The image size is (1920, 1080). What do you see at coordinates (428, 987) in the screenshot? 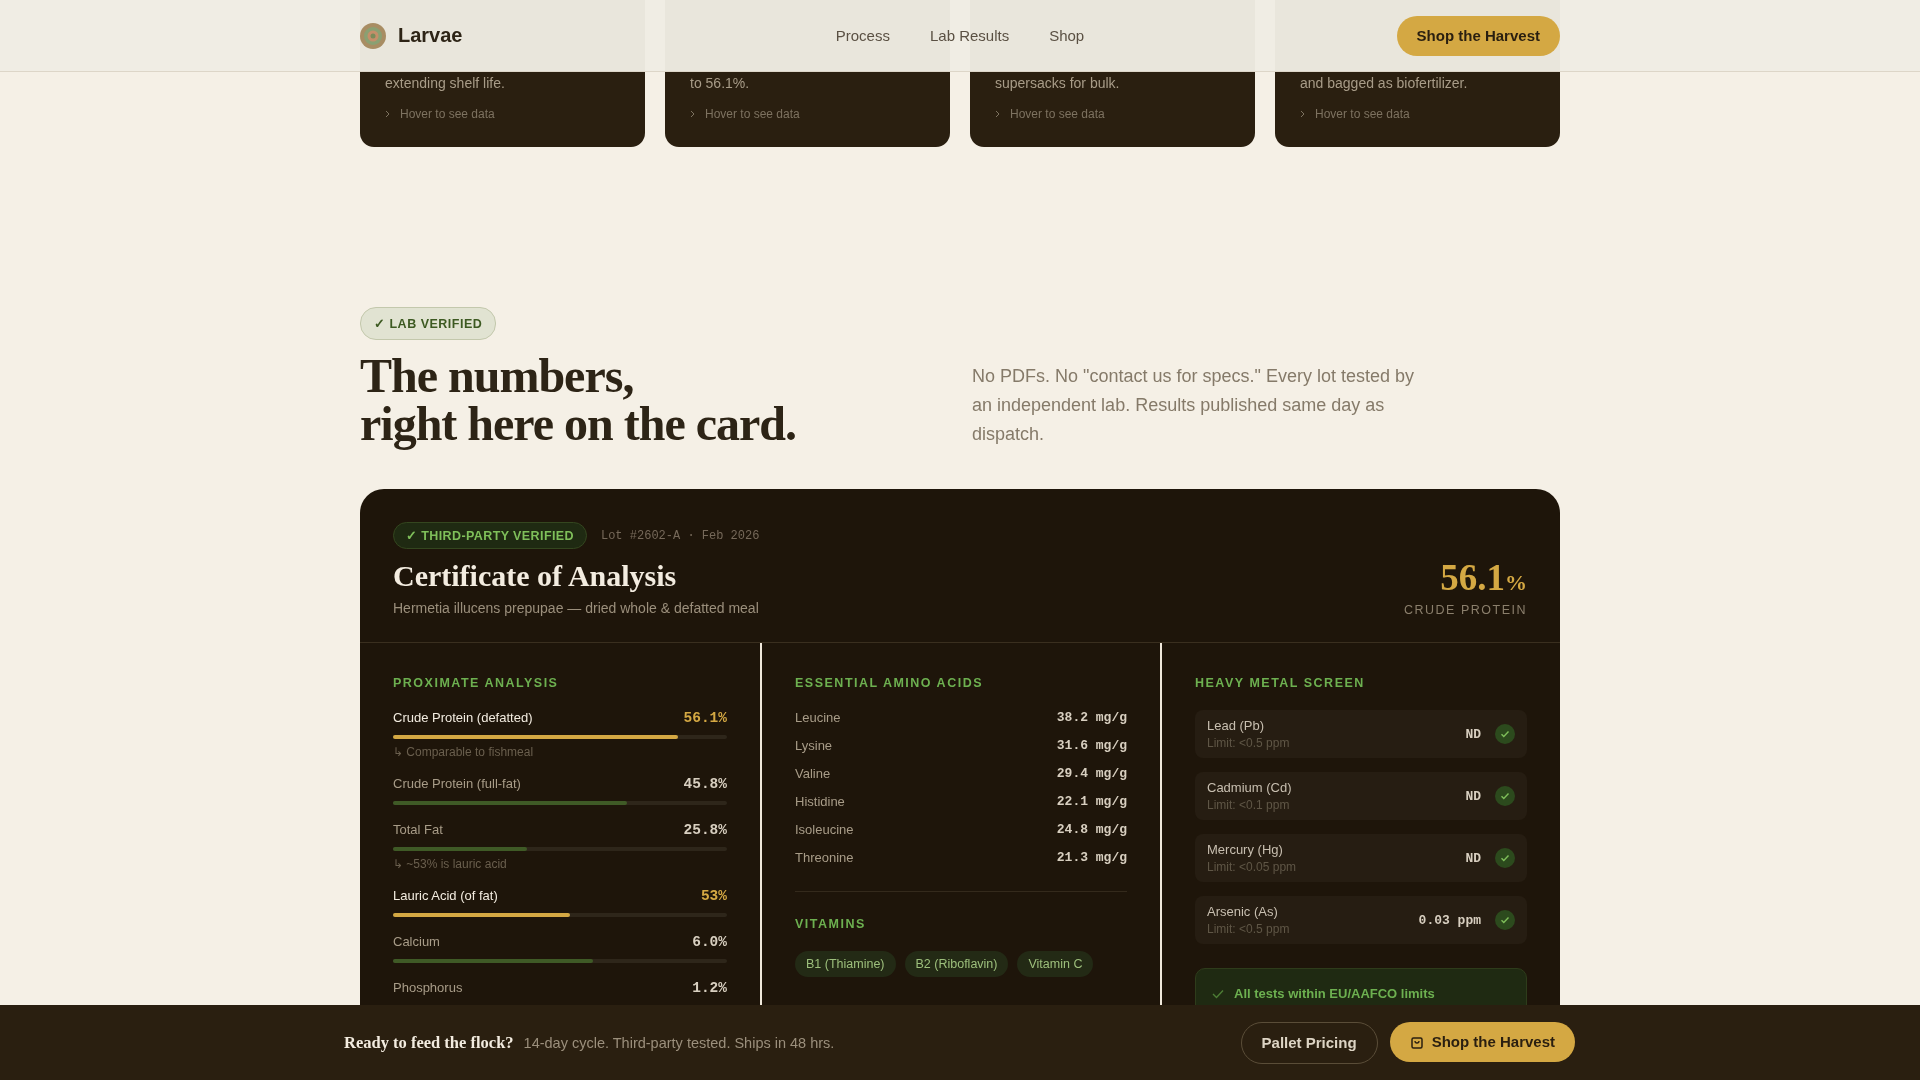
I see `nutrient-label: Phosphorus` at bounding box center [428, 987].